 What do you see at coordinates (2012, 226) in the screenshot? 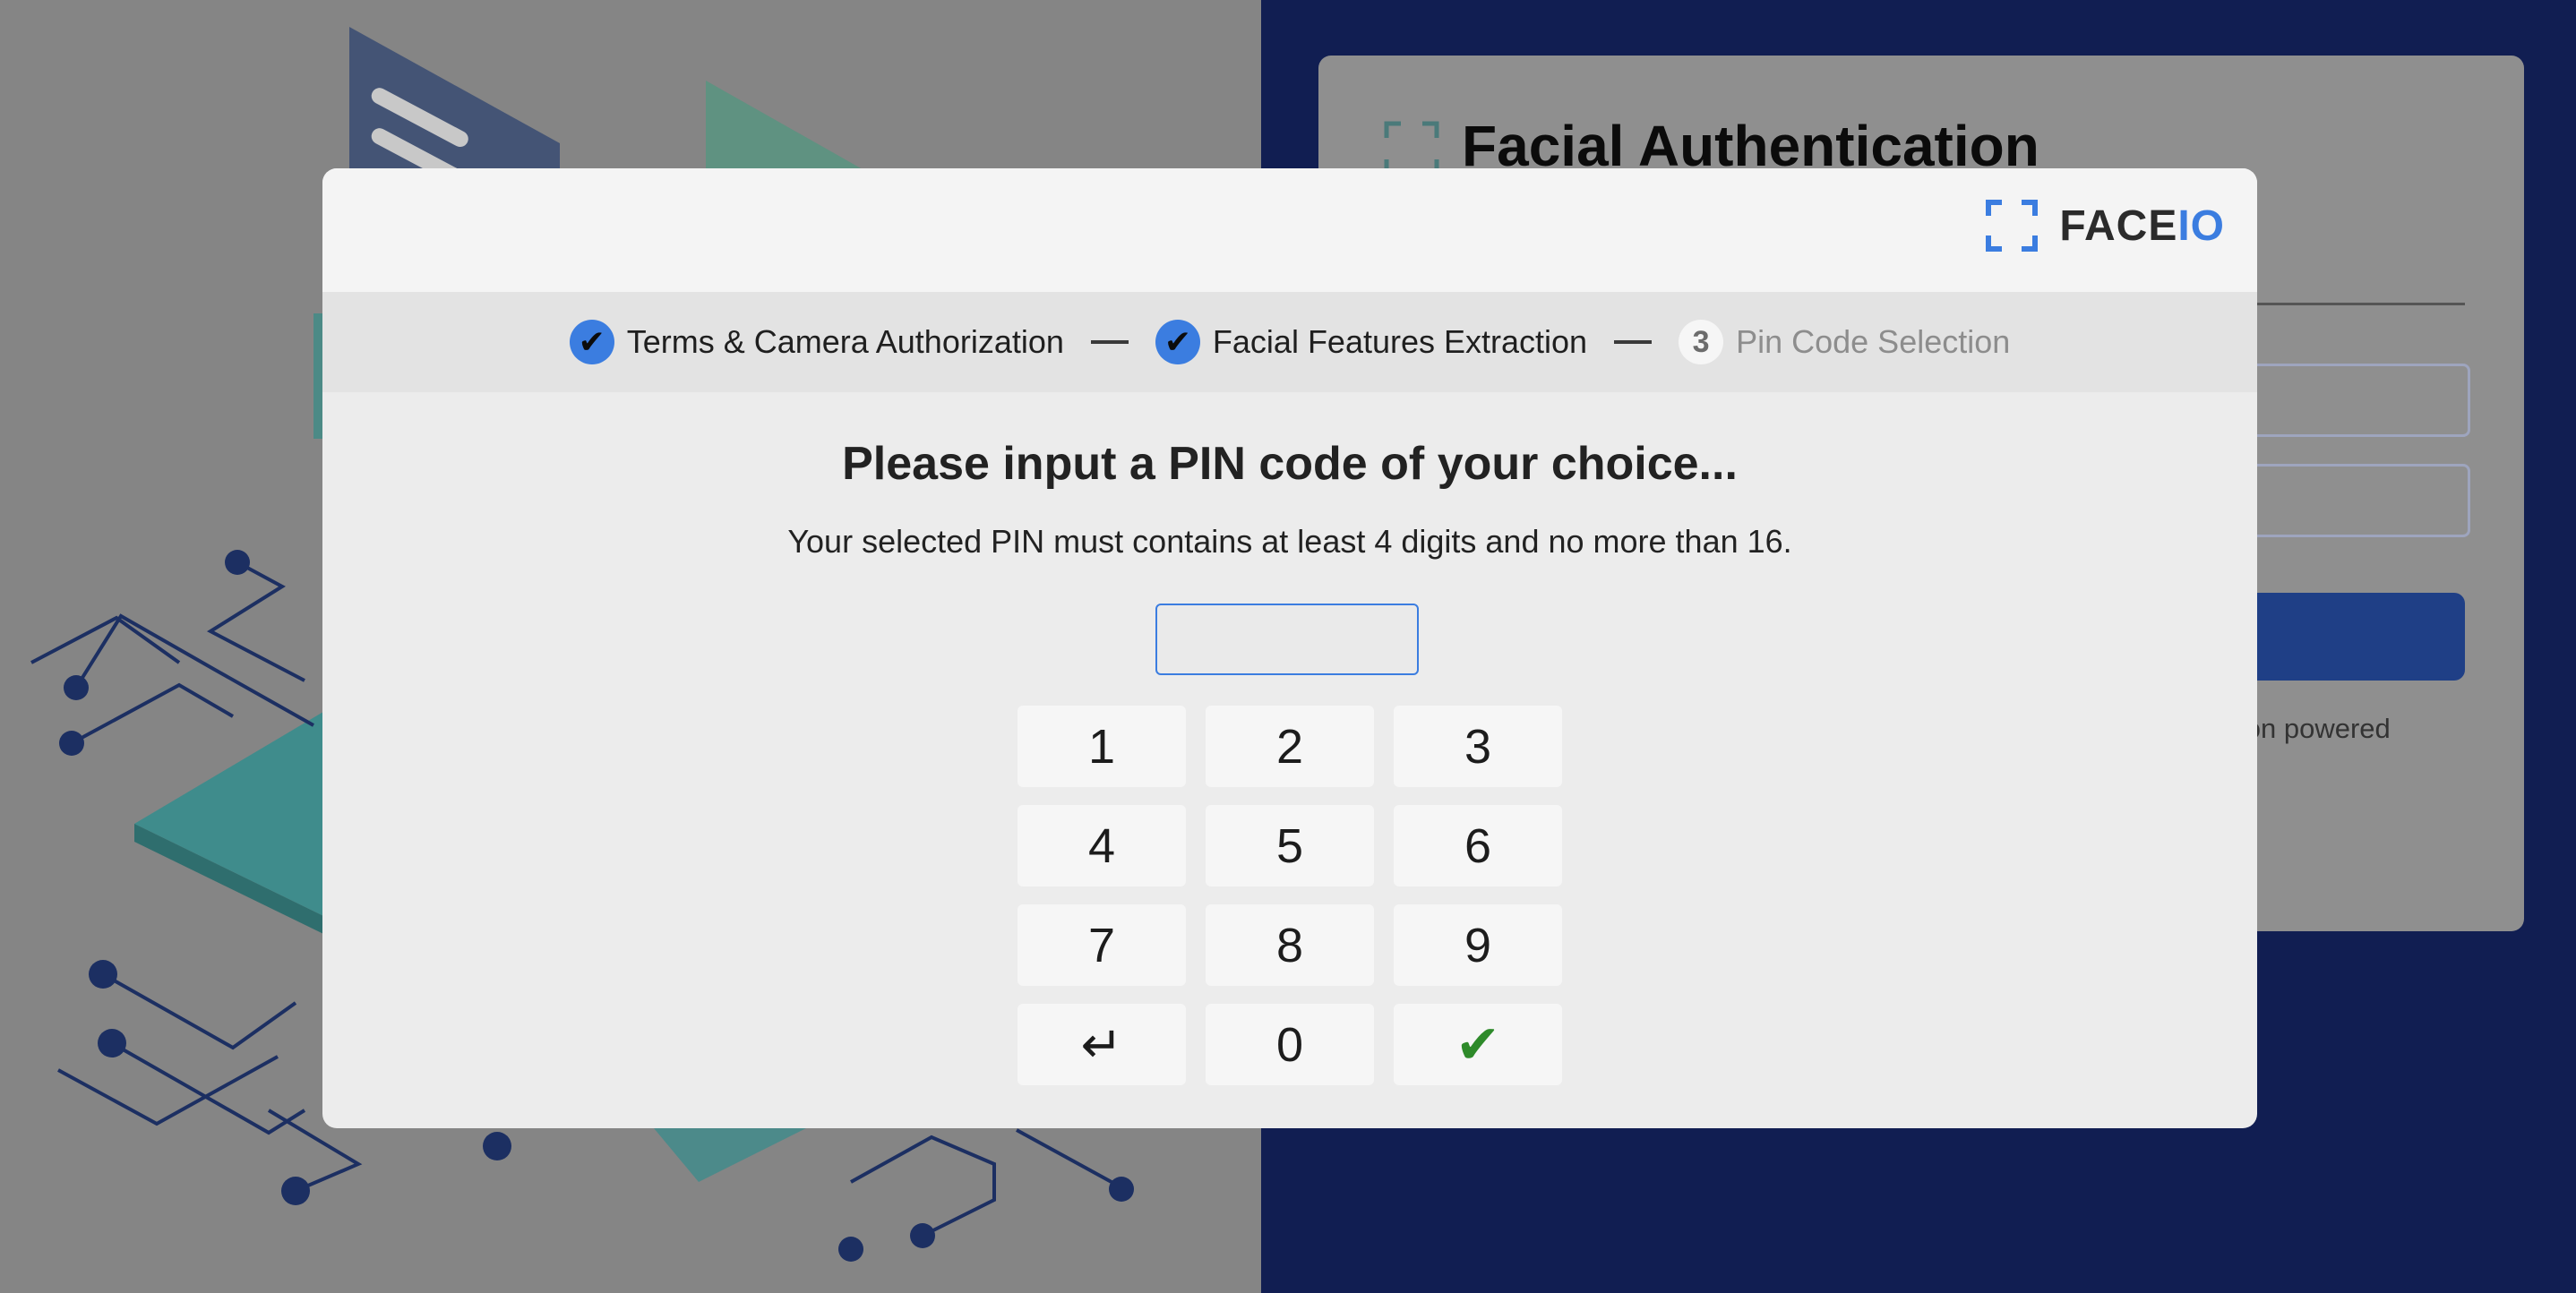
I see `faceio-frame-icon` at bounding box center [2012, 226].